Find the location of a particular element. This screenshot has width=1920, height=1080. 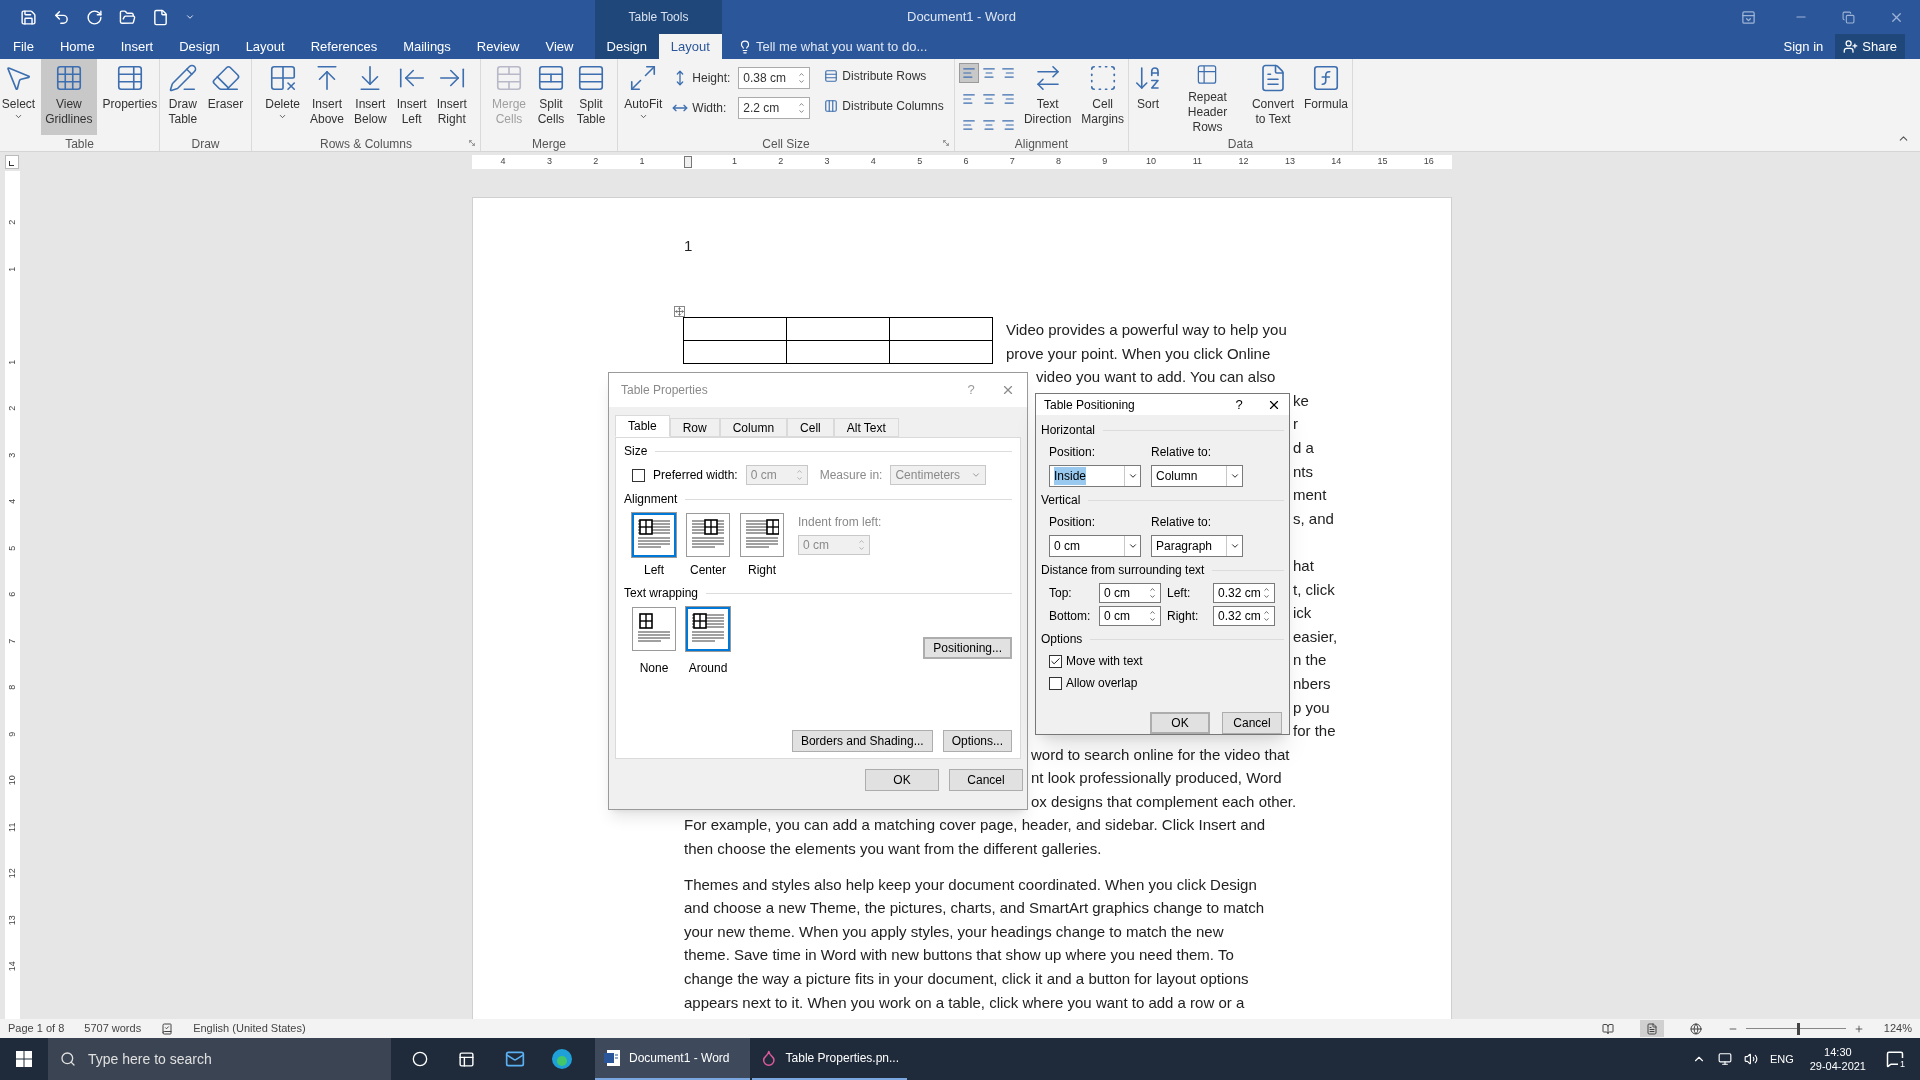

zoom-level: 124% is located at coordinates (1897, 1028).